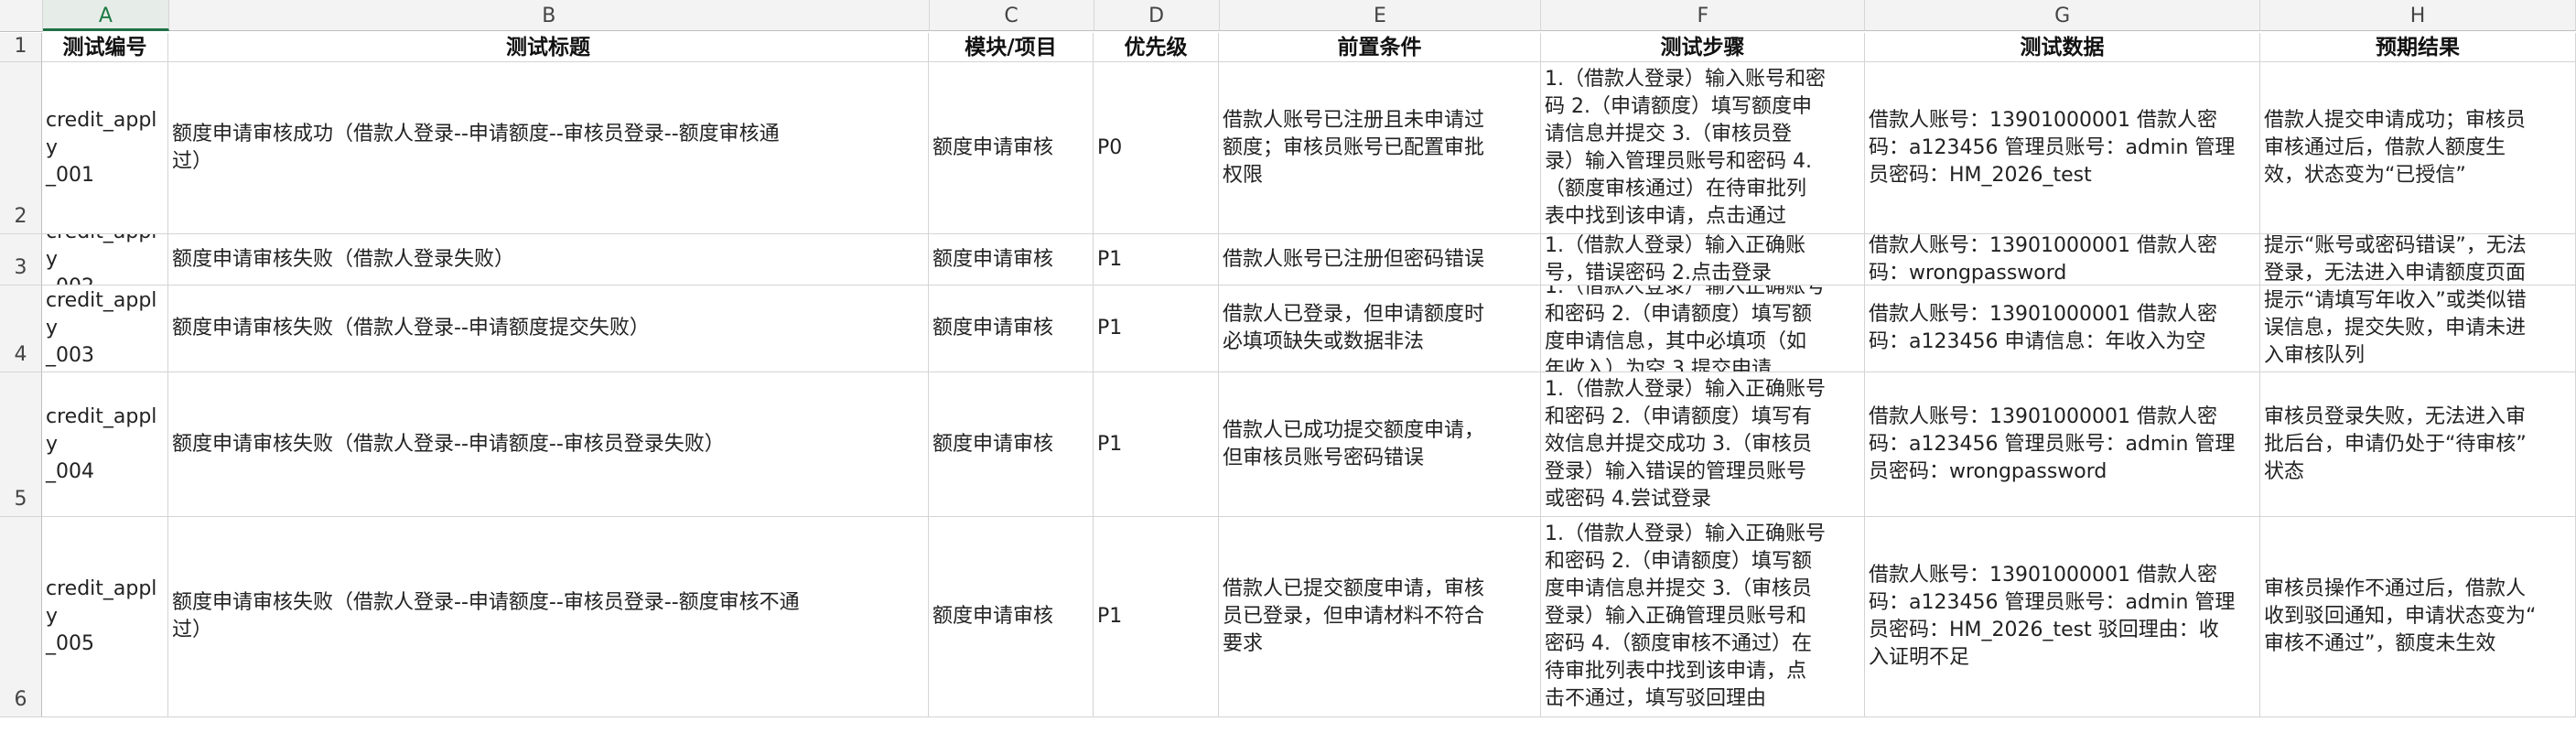 This screenshot has width=2576, height=754. Describe the element at coordinates (2062, 260) in the screenshot. I see `table-cell: 借款人账号：13901000001 借款人密 码：wrongpassword` at that location.